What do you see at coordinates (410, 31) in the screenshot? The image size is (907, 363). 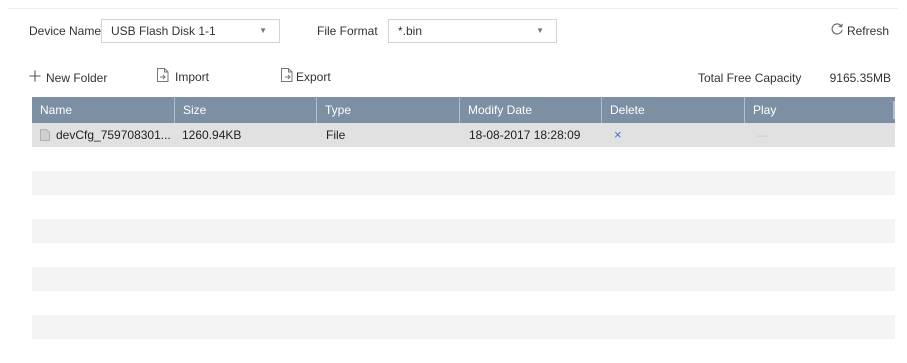 I see `file-format-value: *.bin` at bounding box center [410, 31].